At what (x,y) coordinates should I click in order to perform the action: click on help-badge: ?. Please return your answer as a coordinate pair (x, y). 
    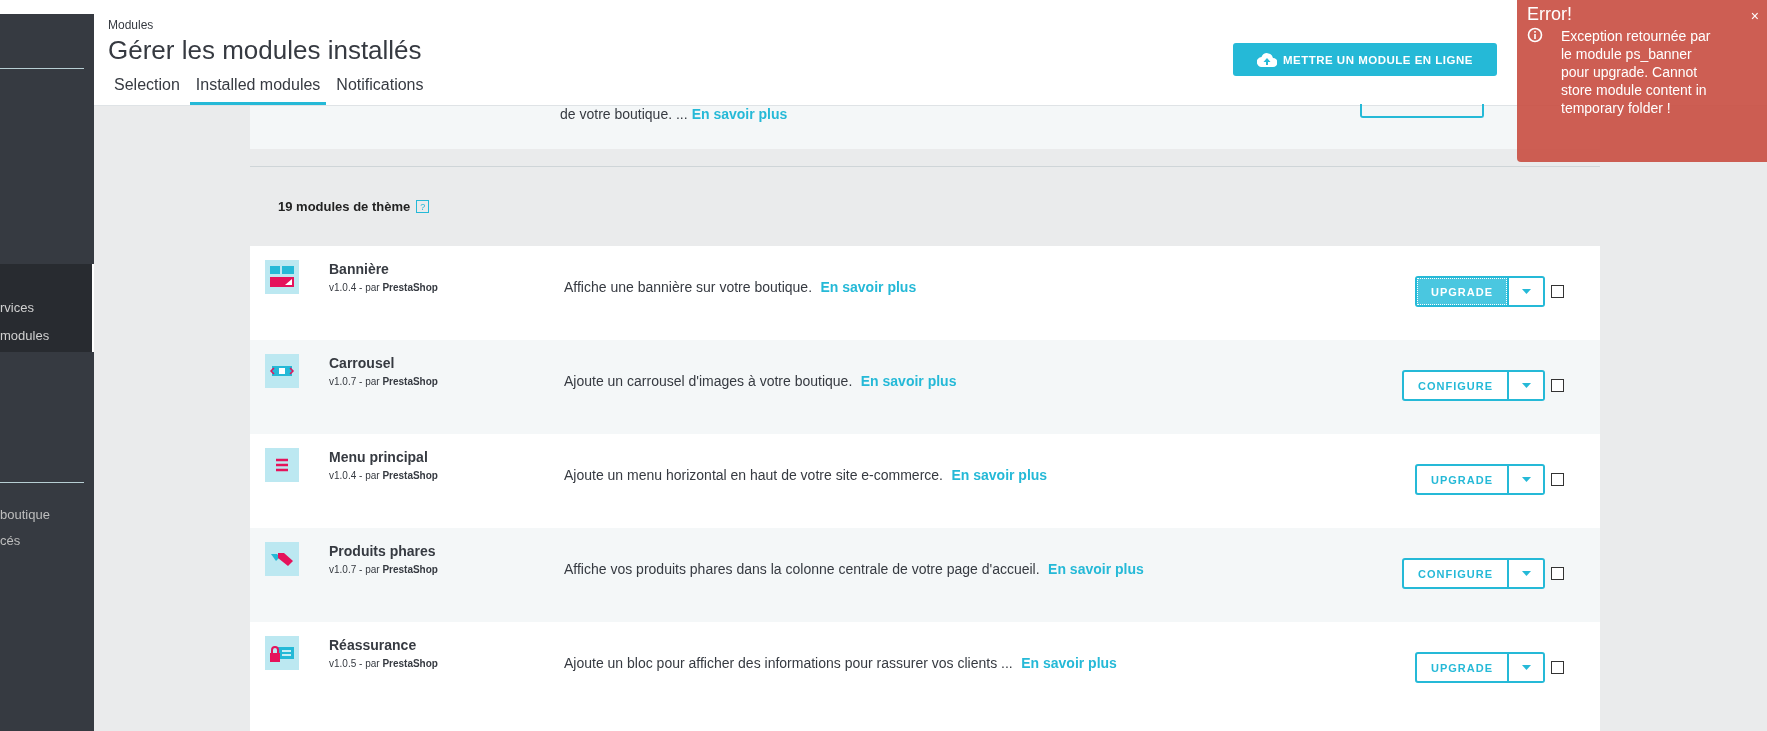
    Looking at the image, I should click on (423, 206).